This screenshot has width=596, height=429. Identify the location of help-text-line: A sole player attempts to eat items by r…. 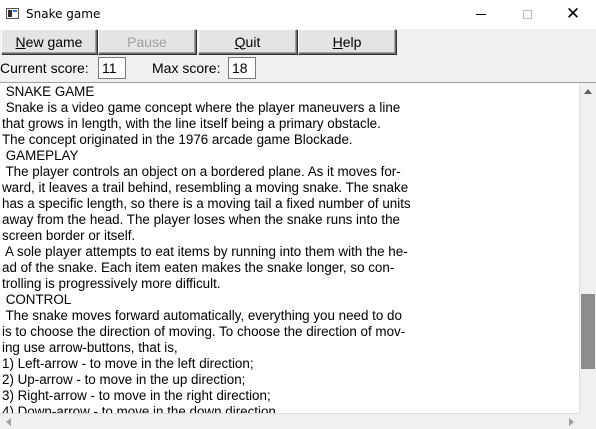
(205, 251).